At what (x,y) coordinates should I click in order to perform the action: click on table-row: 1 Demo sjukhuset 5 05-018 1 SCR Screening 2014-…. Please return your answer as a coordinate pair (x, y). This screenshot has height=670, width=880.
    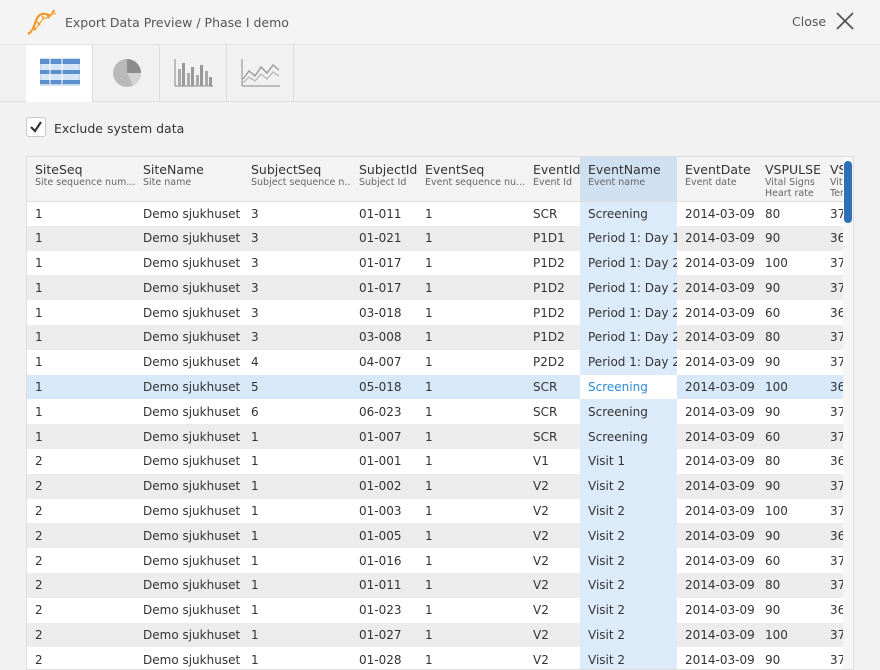
    Looking at the image, I should click on (435, 387).